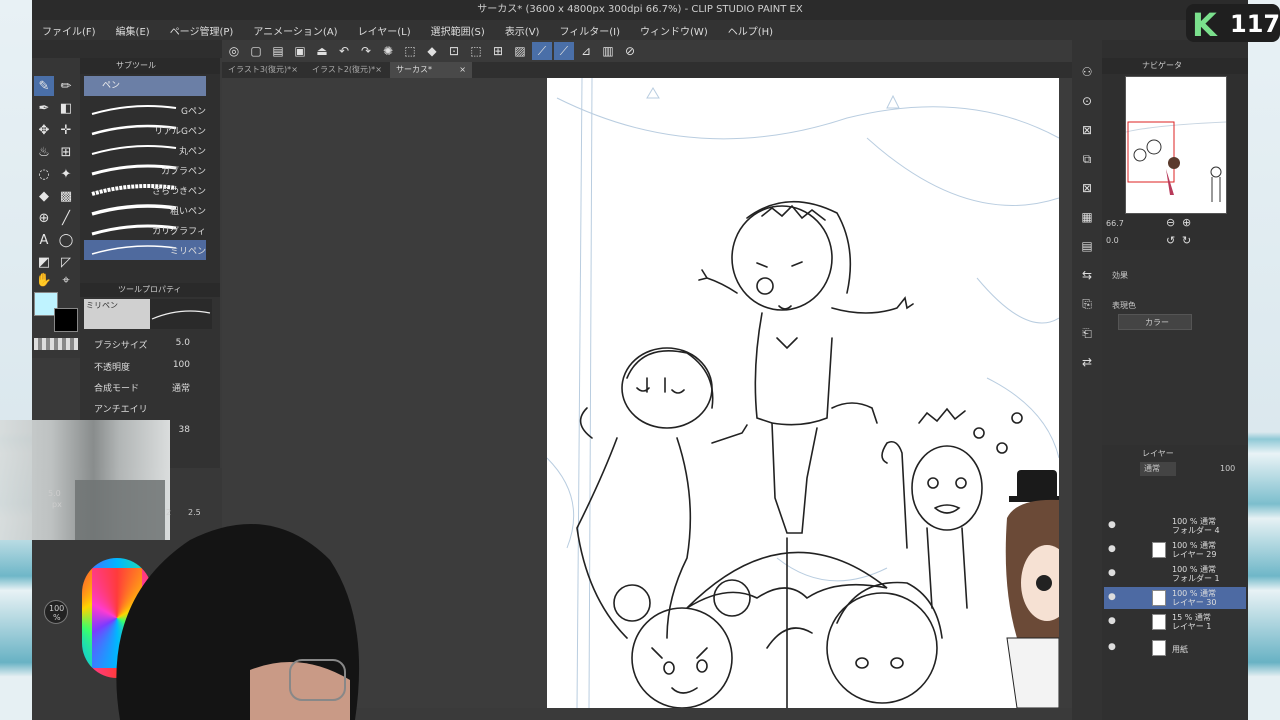  Describe the element at coordinates (44, 174) in the screenshot. I see `lasso-icon: ◌` at that location.